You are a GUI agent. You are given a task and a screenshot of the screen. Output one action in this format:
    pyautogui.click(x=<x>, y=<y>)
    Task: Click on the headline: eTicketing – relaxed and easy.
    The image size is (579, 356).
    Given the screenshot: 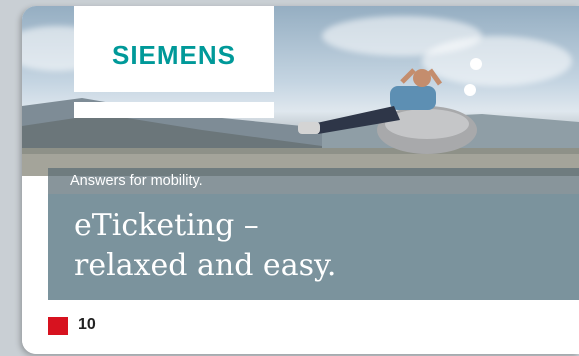 What is the action you would take?
    pyautogui.click(x=205, y=246)
    